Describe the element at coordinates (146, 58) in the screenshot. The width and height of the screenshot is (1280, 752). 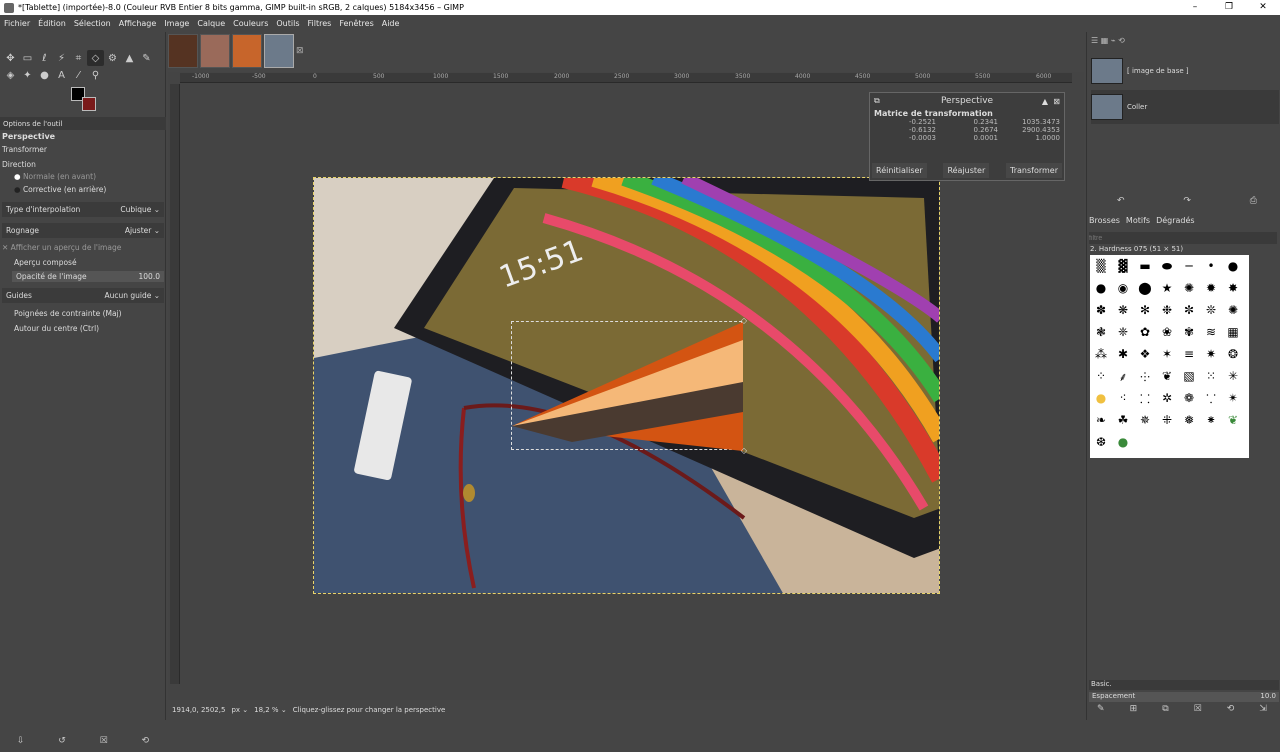
I see `brush-icon: ✎` at that location.